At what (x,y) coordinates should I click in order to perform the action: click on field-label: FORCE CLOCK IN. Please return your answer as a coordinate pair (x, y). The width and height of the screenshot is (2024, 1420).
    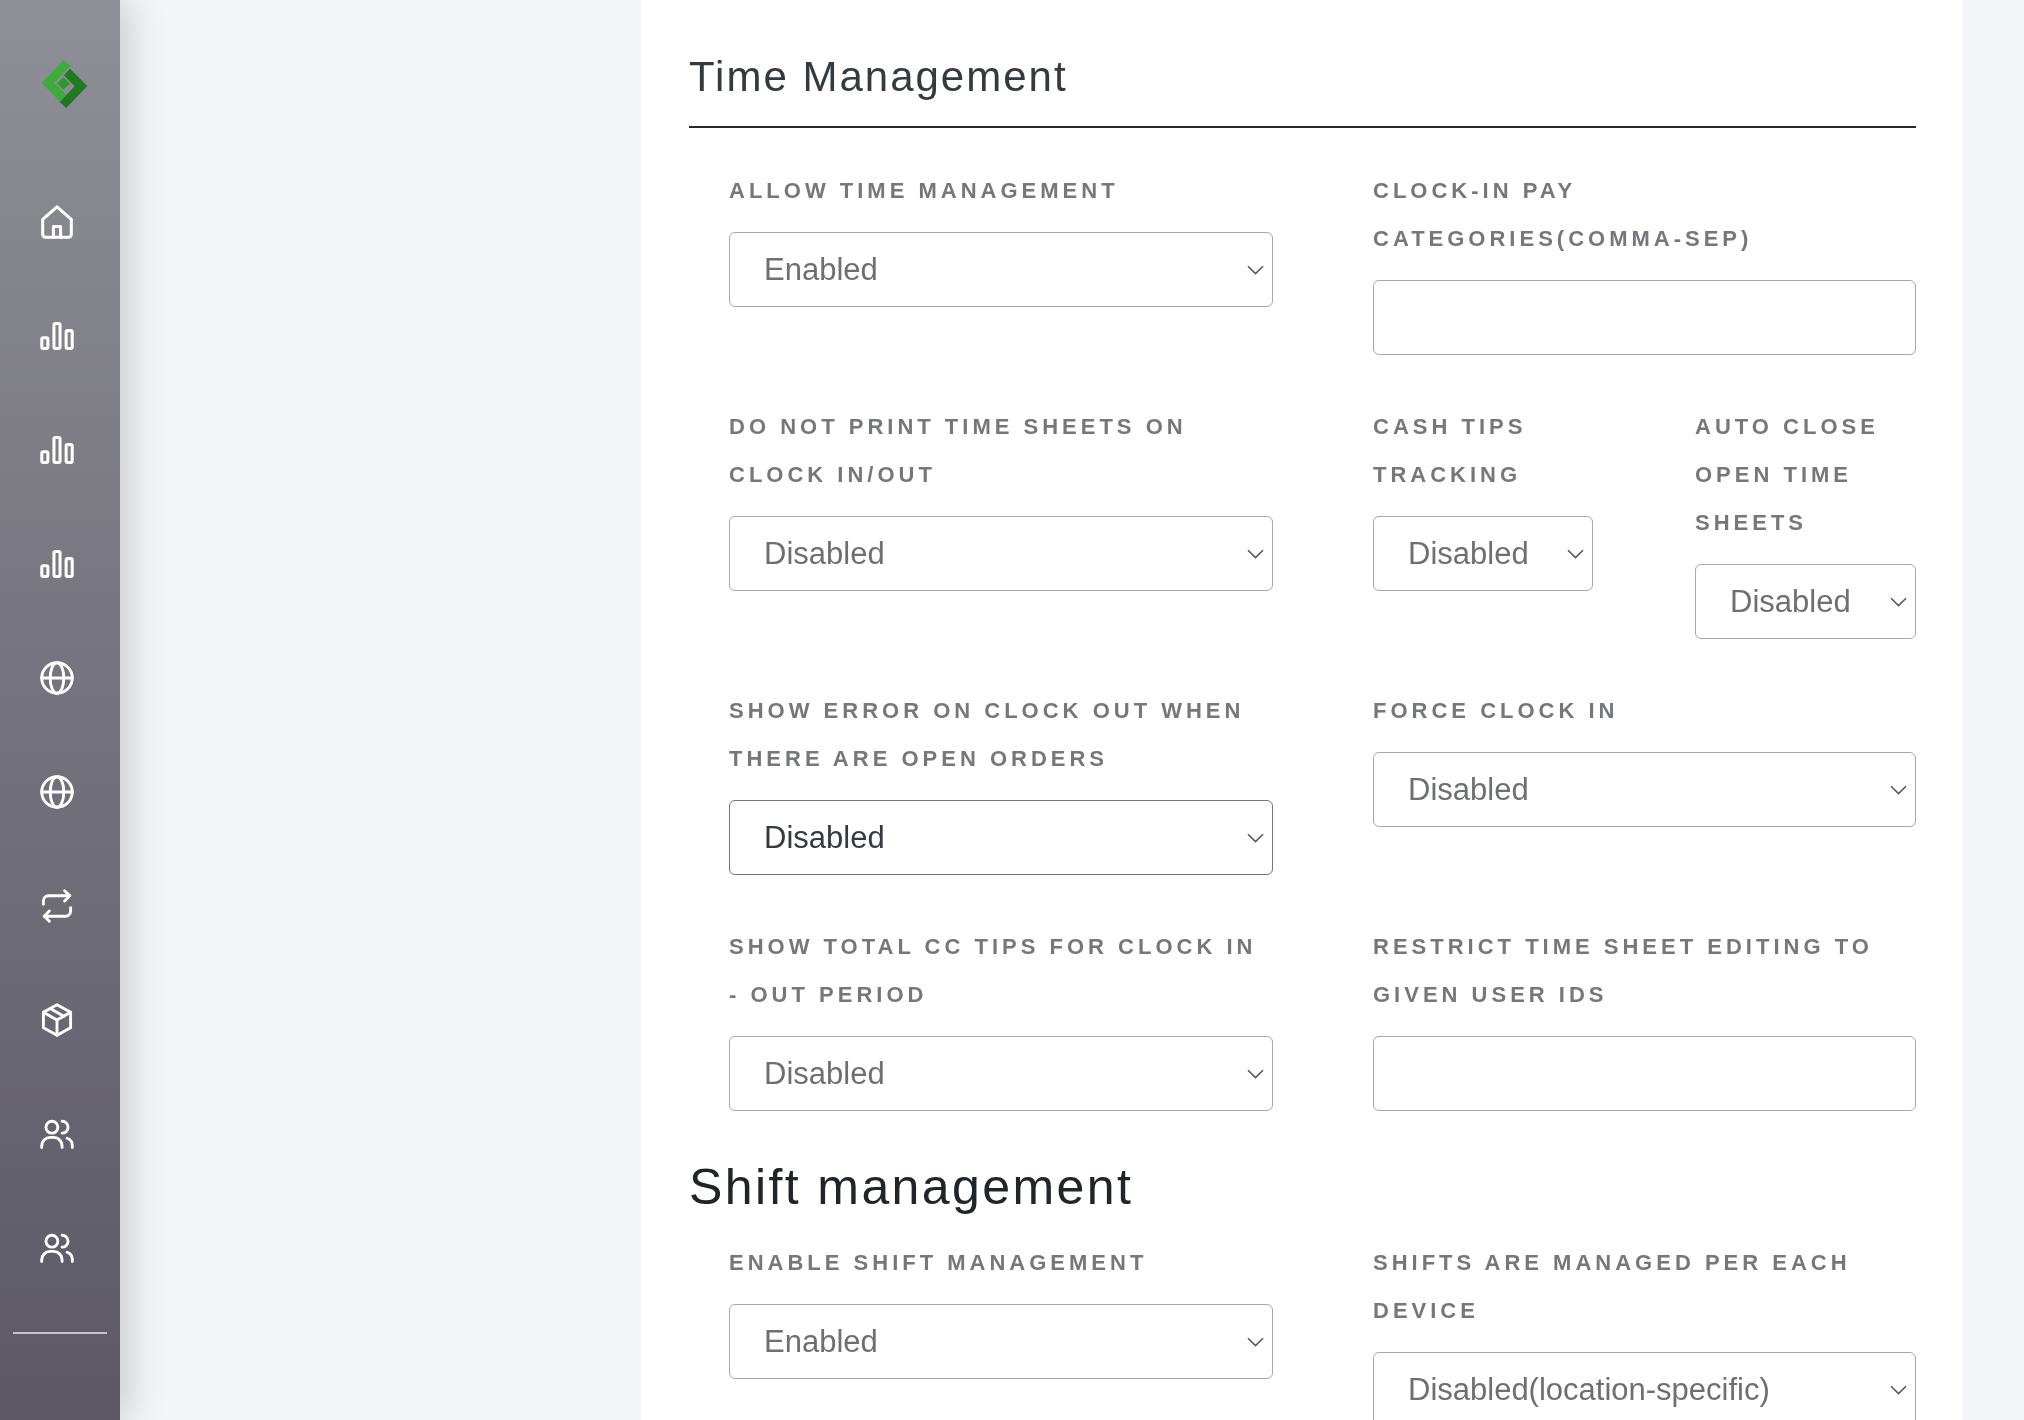
    Looking at the image, I should click on (1496, 711).